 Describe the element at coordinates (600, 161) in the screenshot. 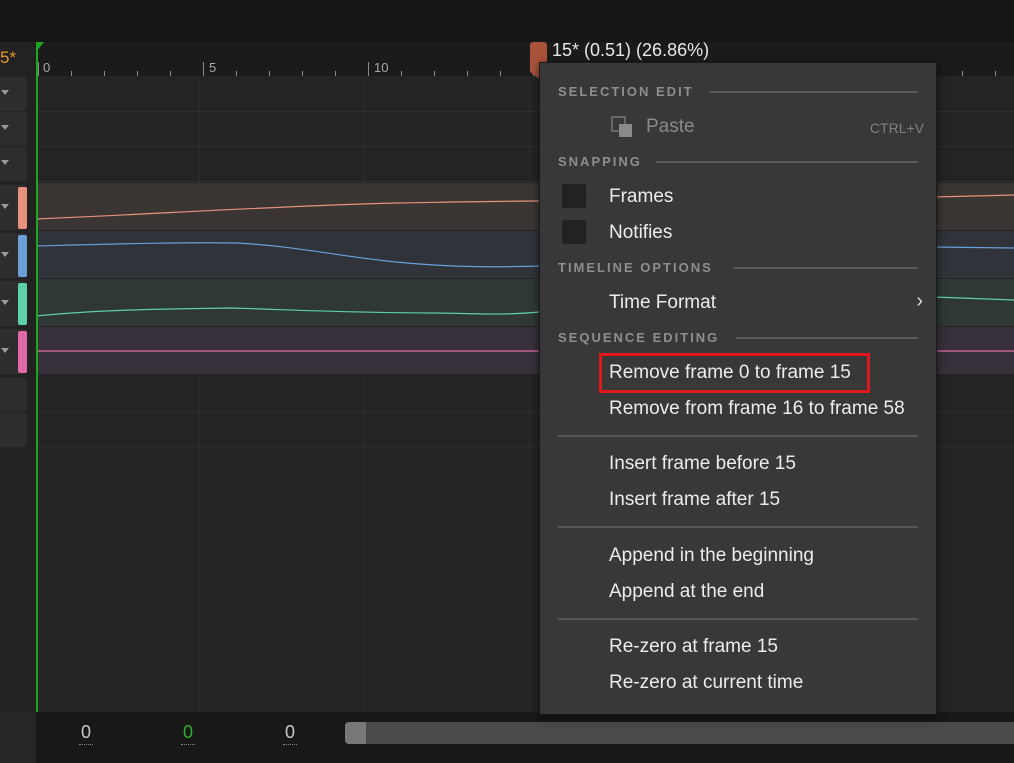

I see `section-header-snapping: SNAPPING` at that location.